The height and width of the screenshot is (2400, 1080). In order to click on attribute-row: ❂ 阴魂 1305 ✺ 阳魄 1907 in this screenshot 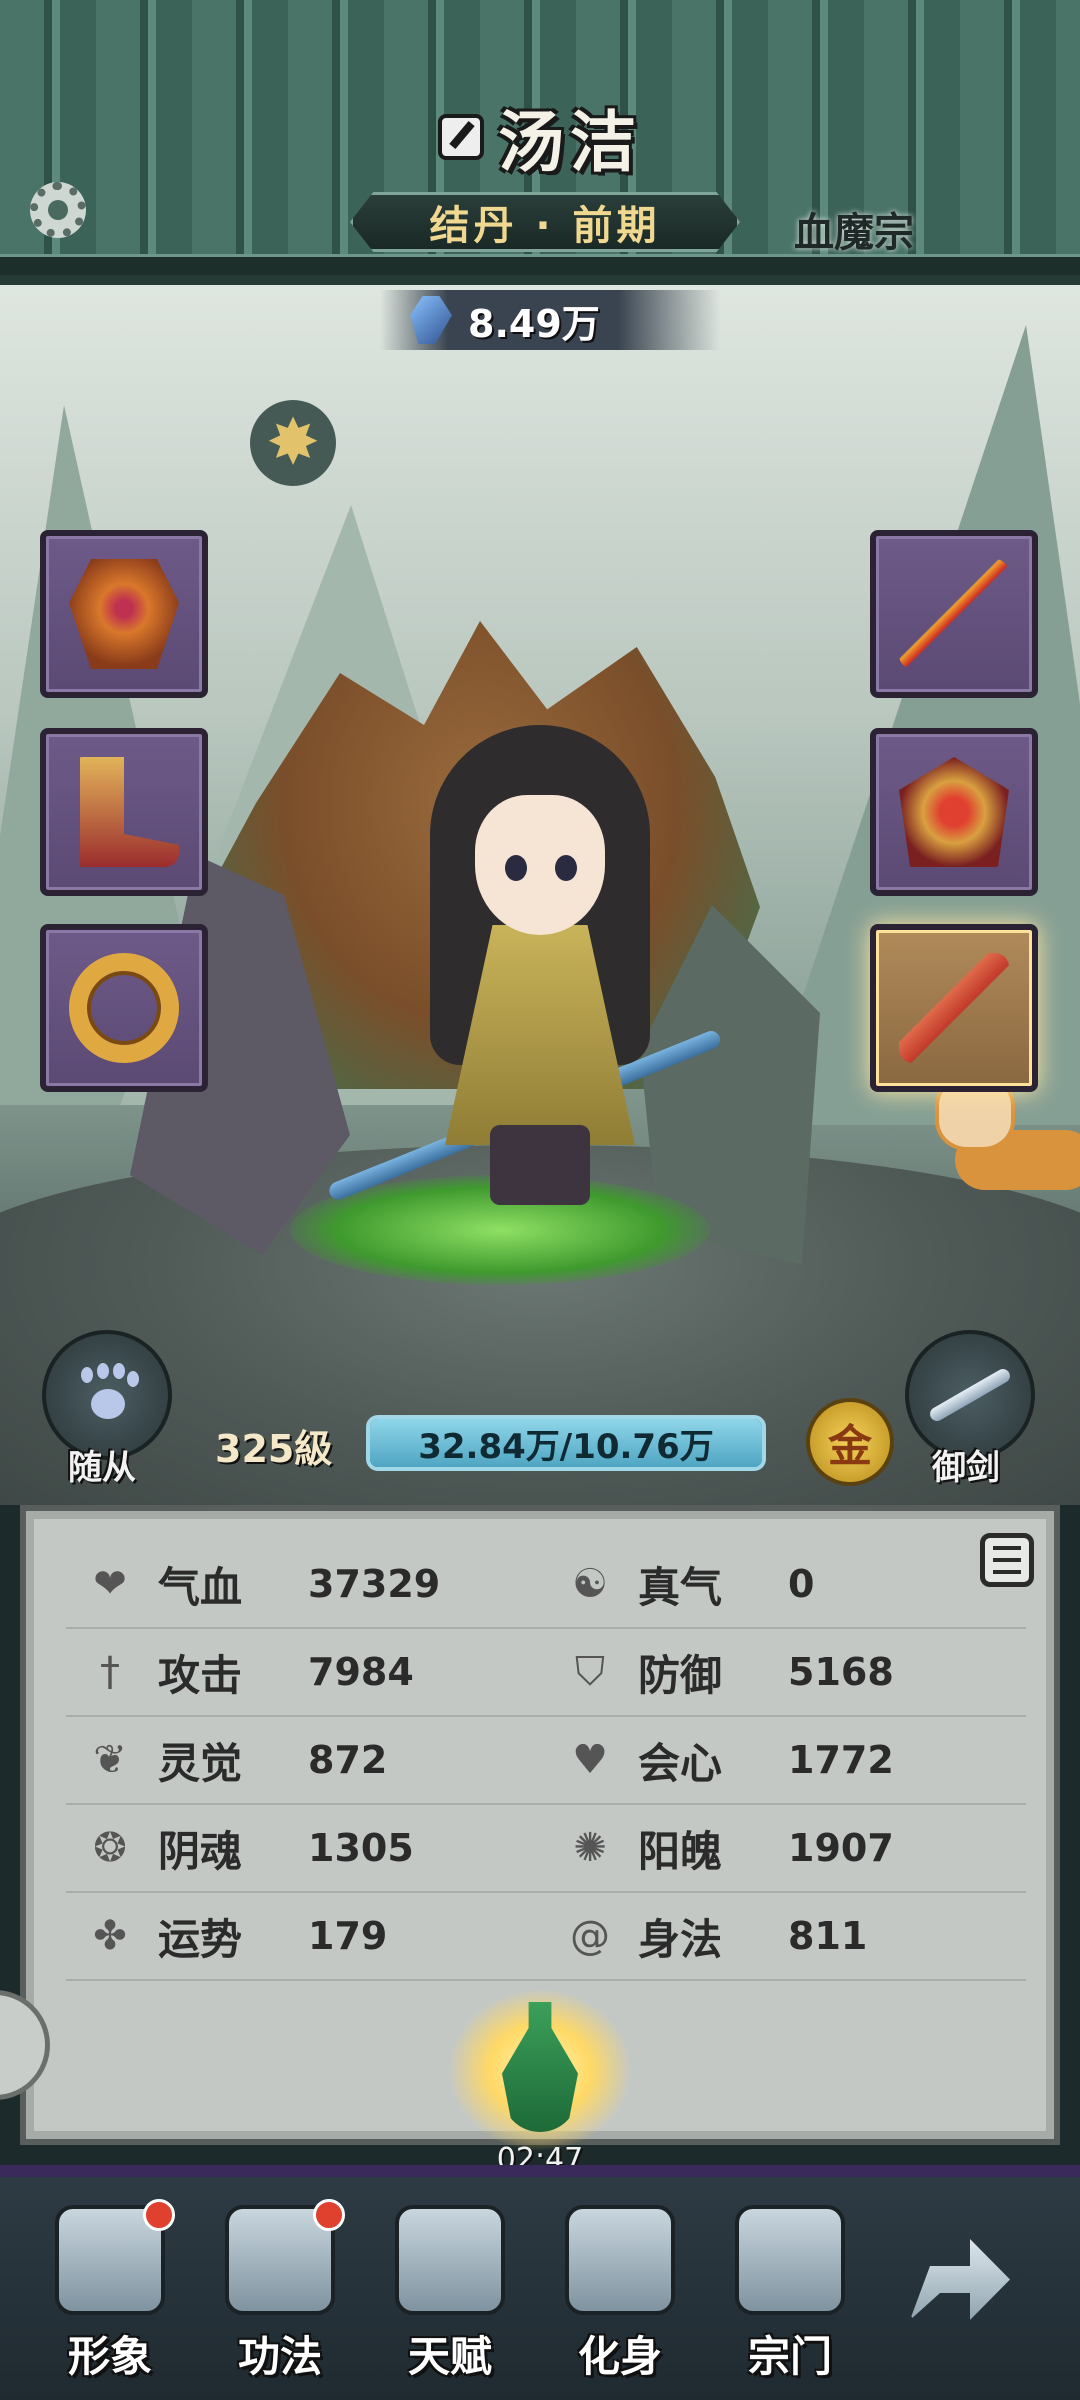, I will do `click(546, 1849)`.